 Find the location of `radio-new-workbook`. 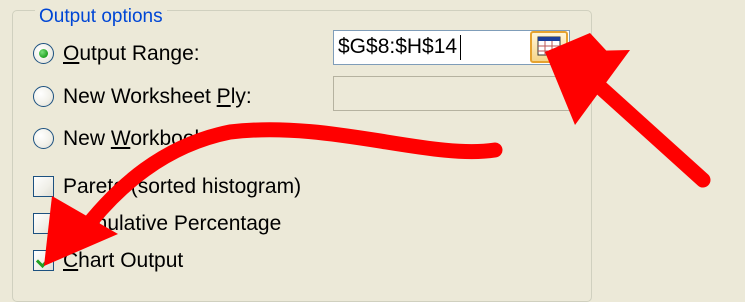

radio-new-workbook is located at coordinates (43, 138).